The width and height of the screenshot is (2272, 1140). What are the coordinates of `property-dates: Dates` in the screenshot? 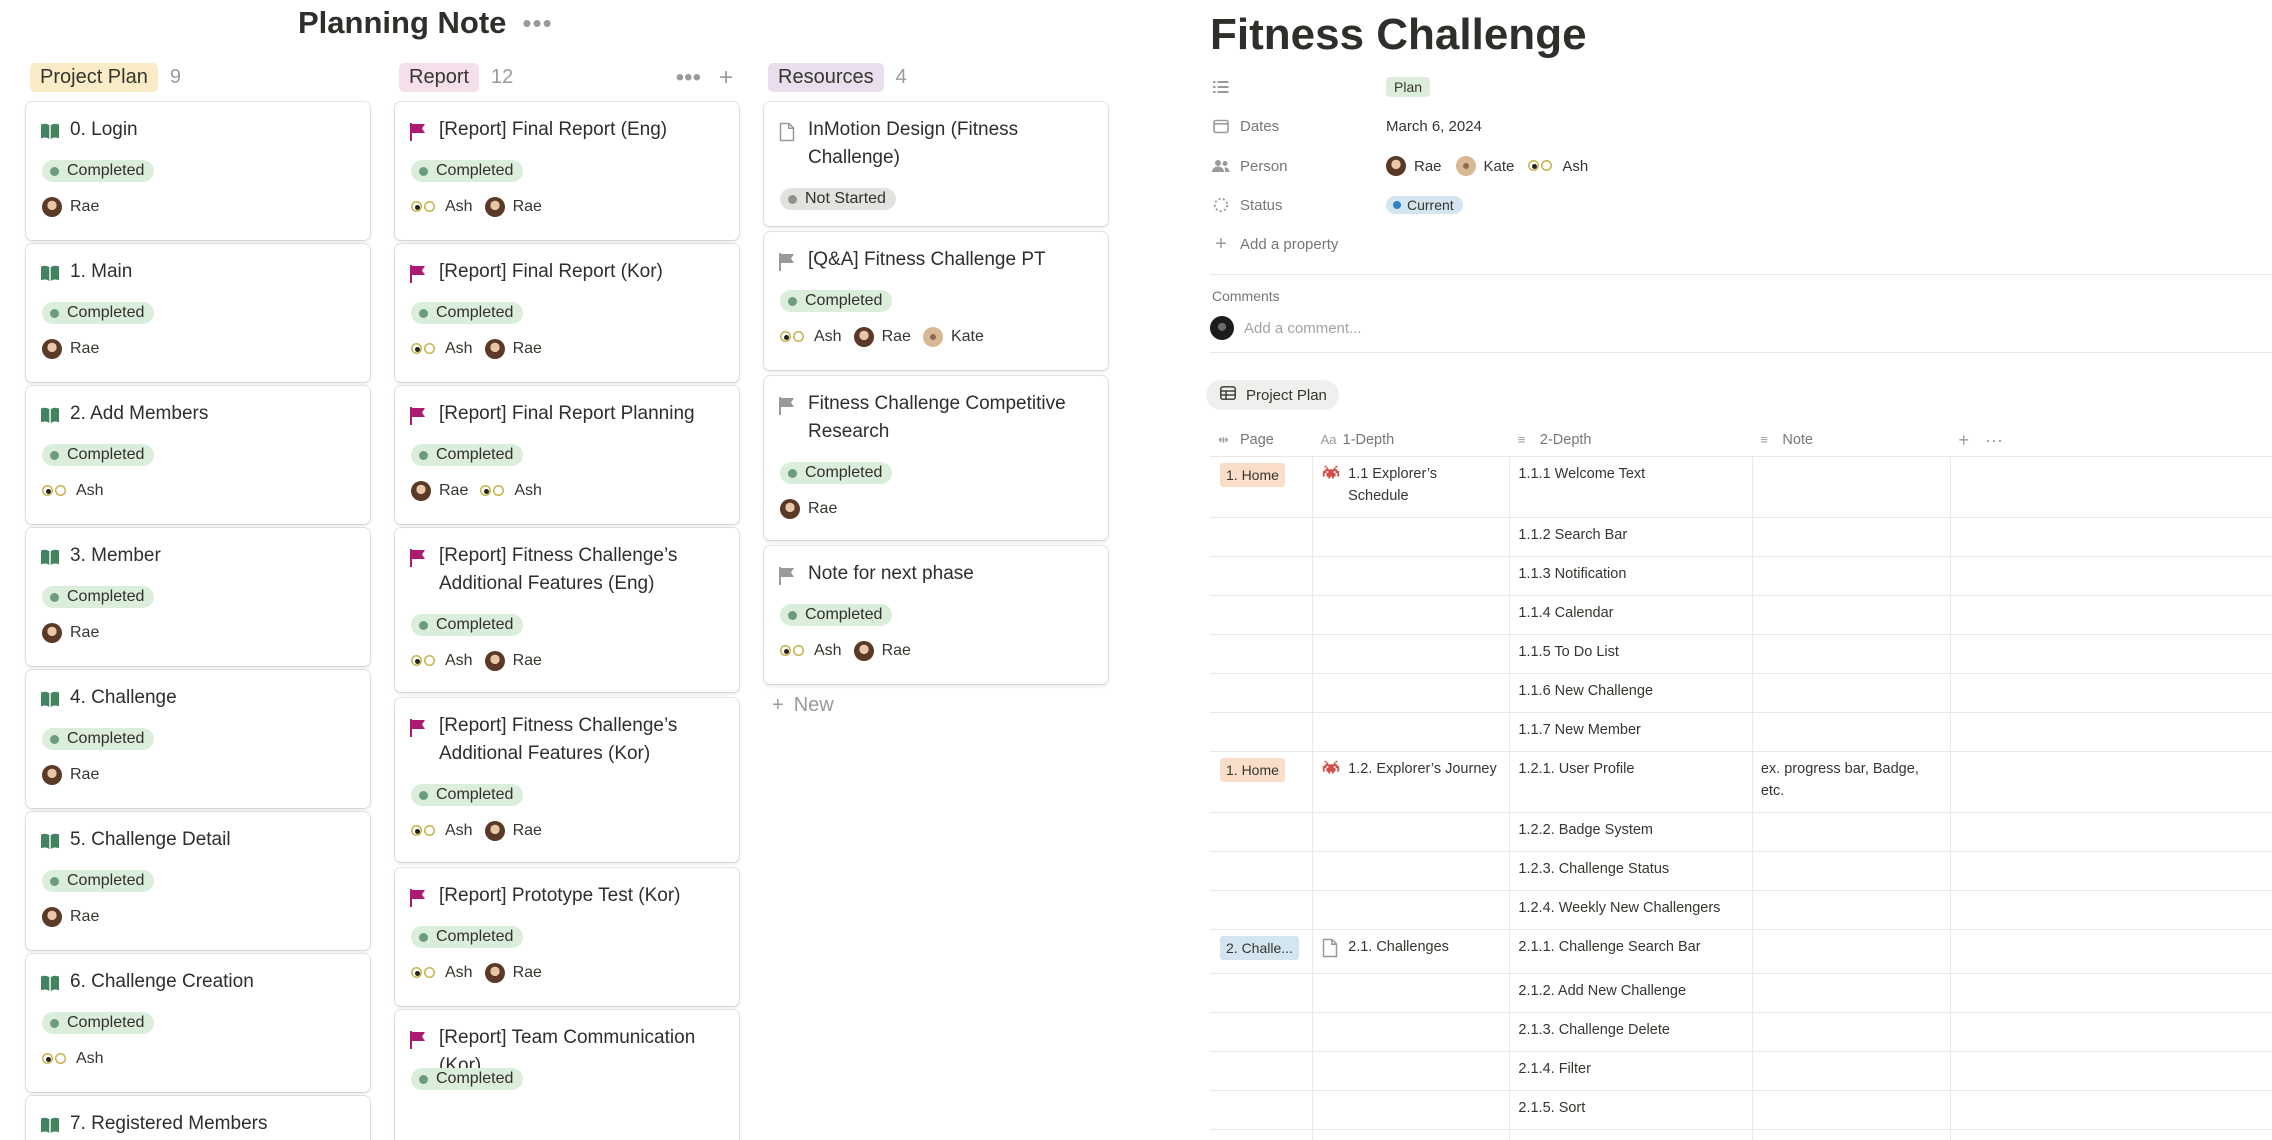 It's located at (1245, 126).